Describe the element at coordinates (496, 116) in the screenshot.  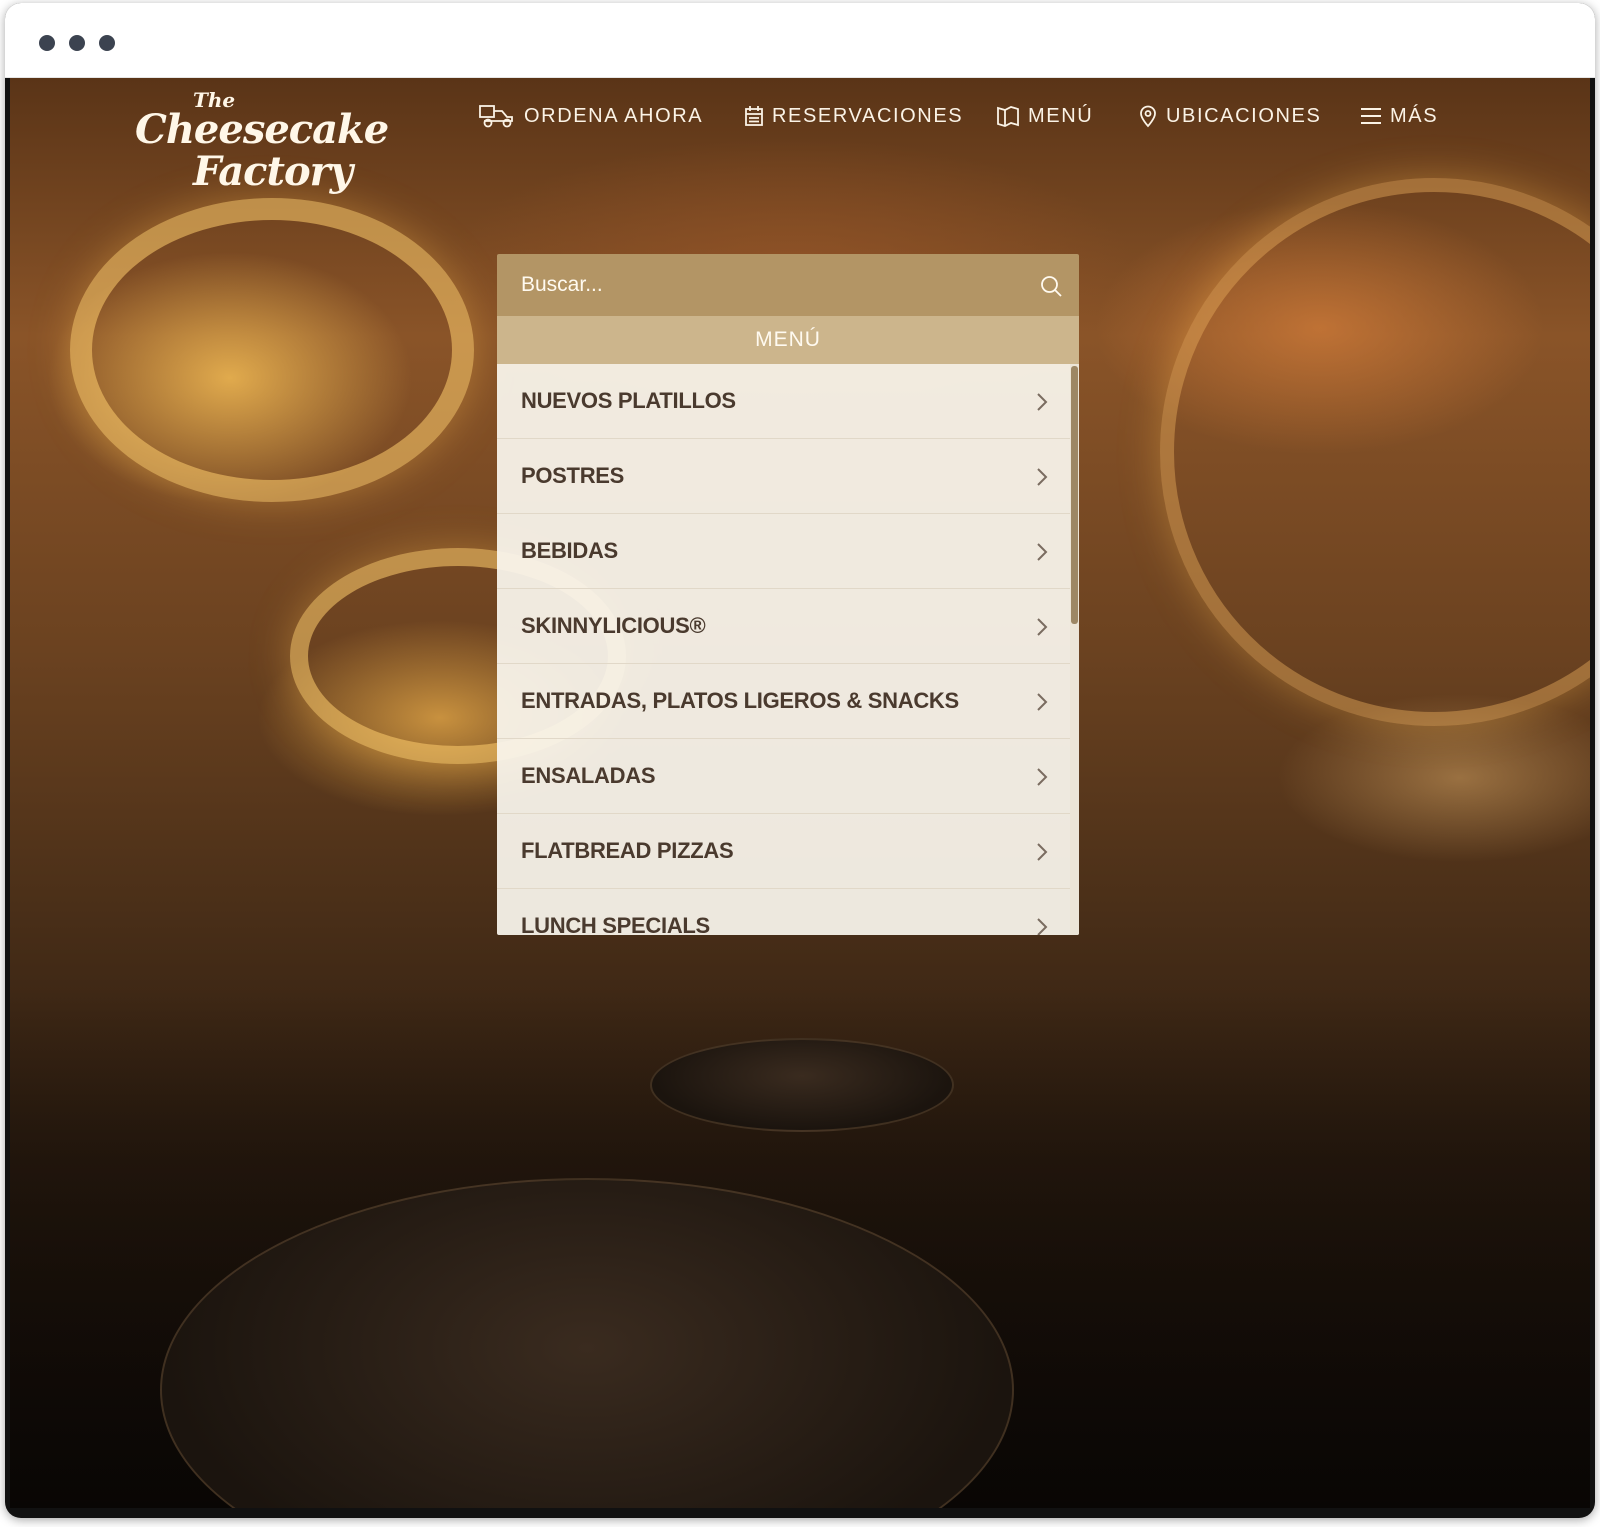
I see `delivery-scooter-icon` at that location.